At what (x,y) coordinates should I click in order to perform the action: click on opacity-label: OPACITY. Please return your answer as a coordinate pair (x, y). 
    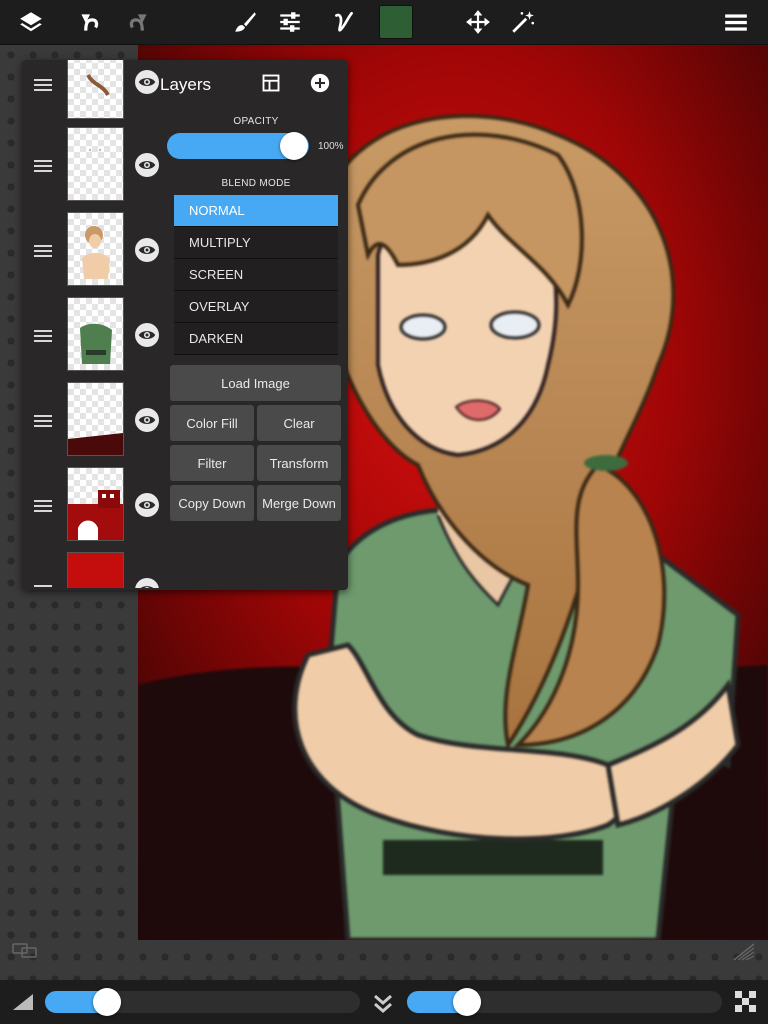
    Looking at the image, I should click on (256, 121).